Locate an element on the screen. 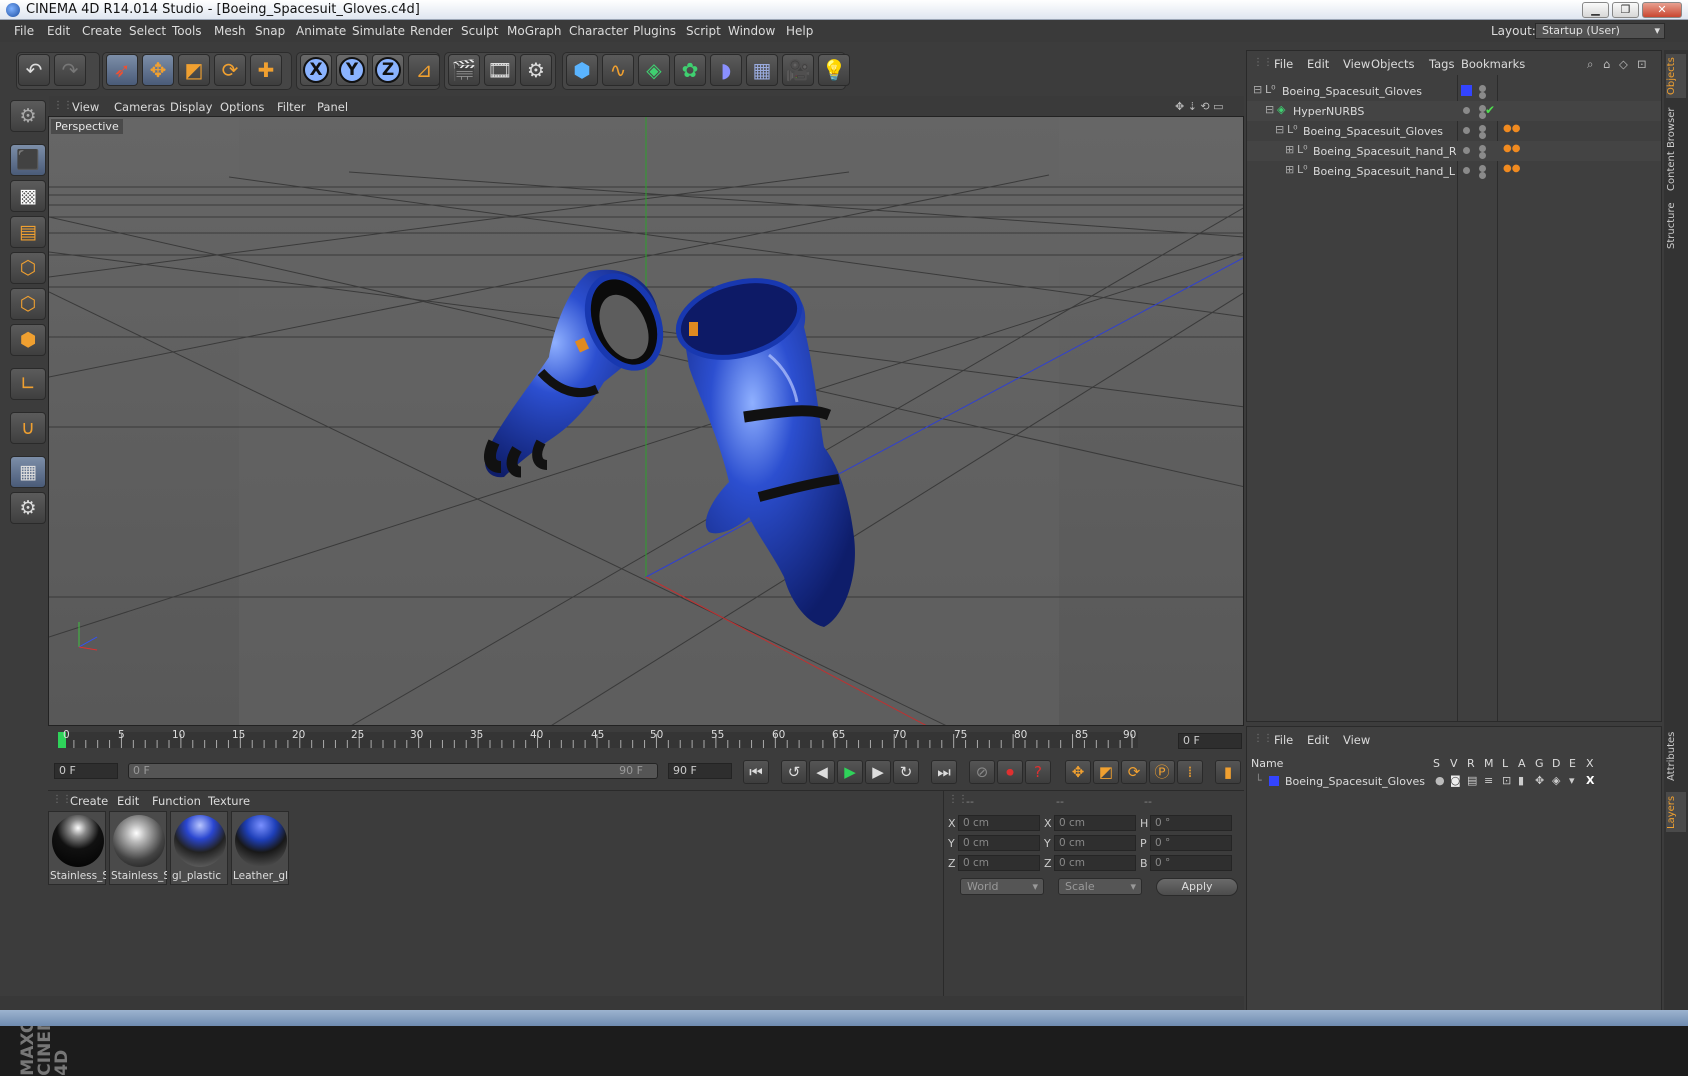  next-frame-button: ▶ is located at coordinates (878, 772).